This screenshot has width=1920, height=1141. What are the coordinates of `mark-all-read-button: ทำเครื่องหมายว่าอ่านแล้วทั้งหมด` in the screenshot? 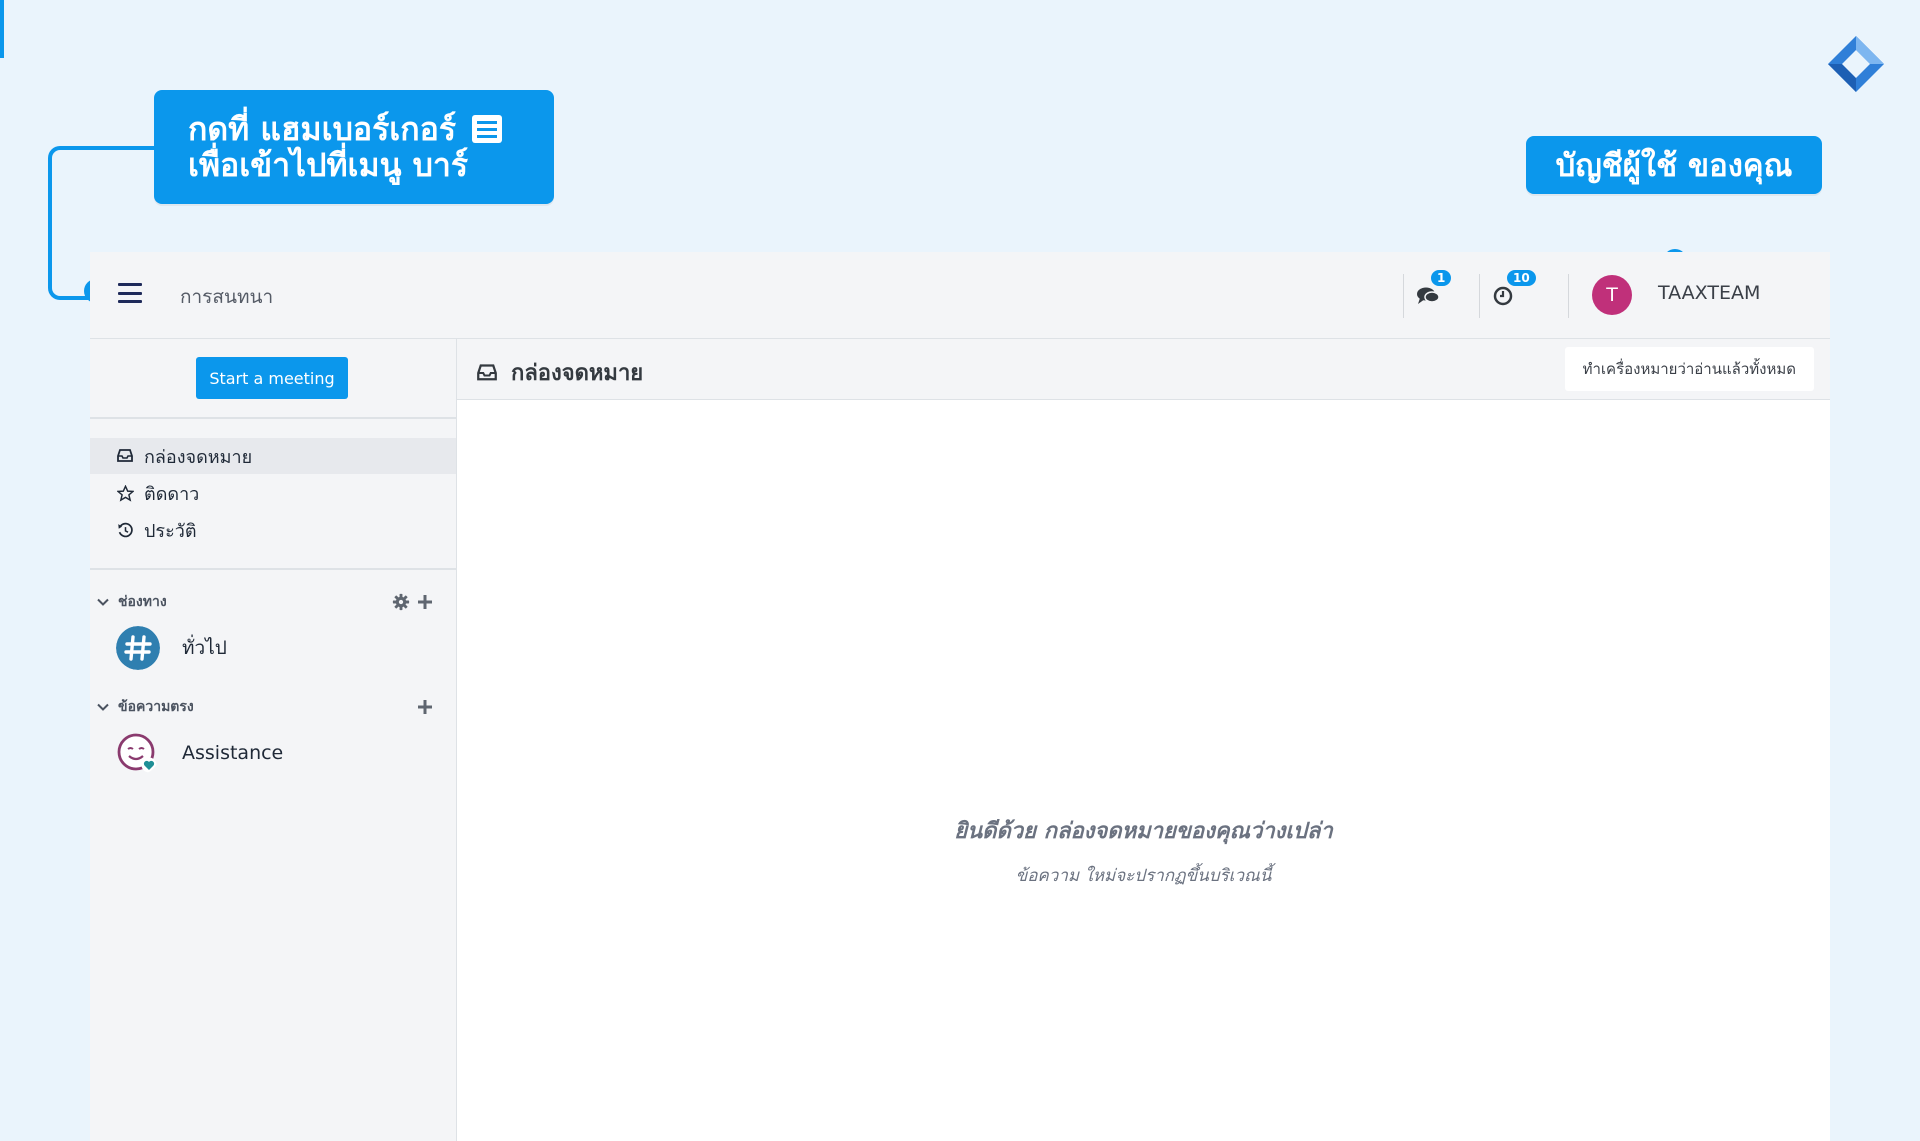 It's located at (1689, 369).